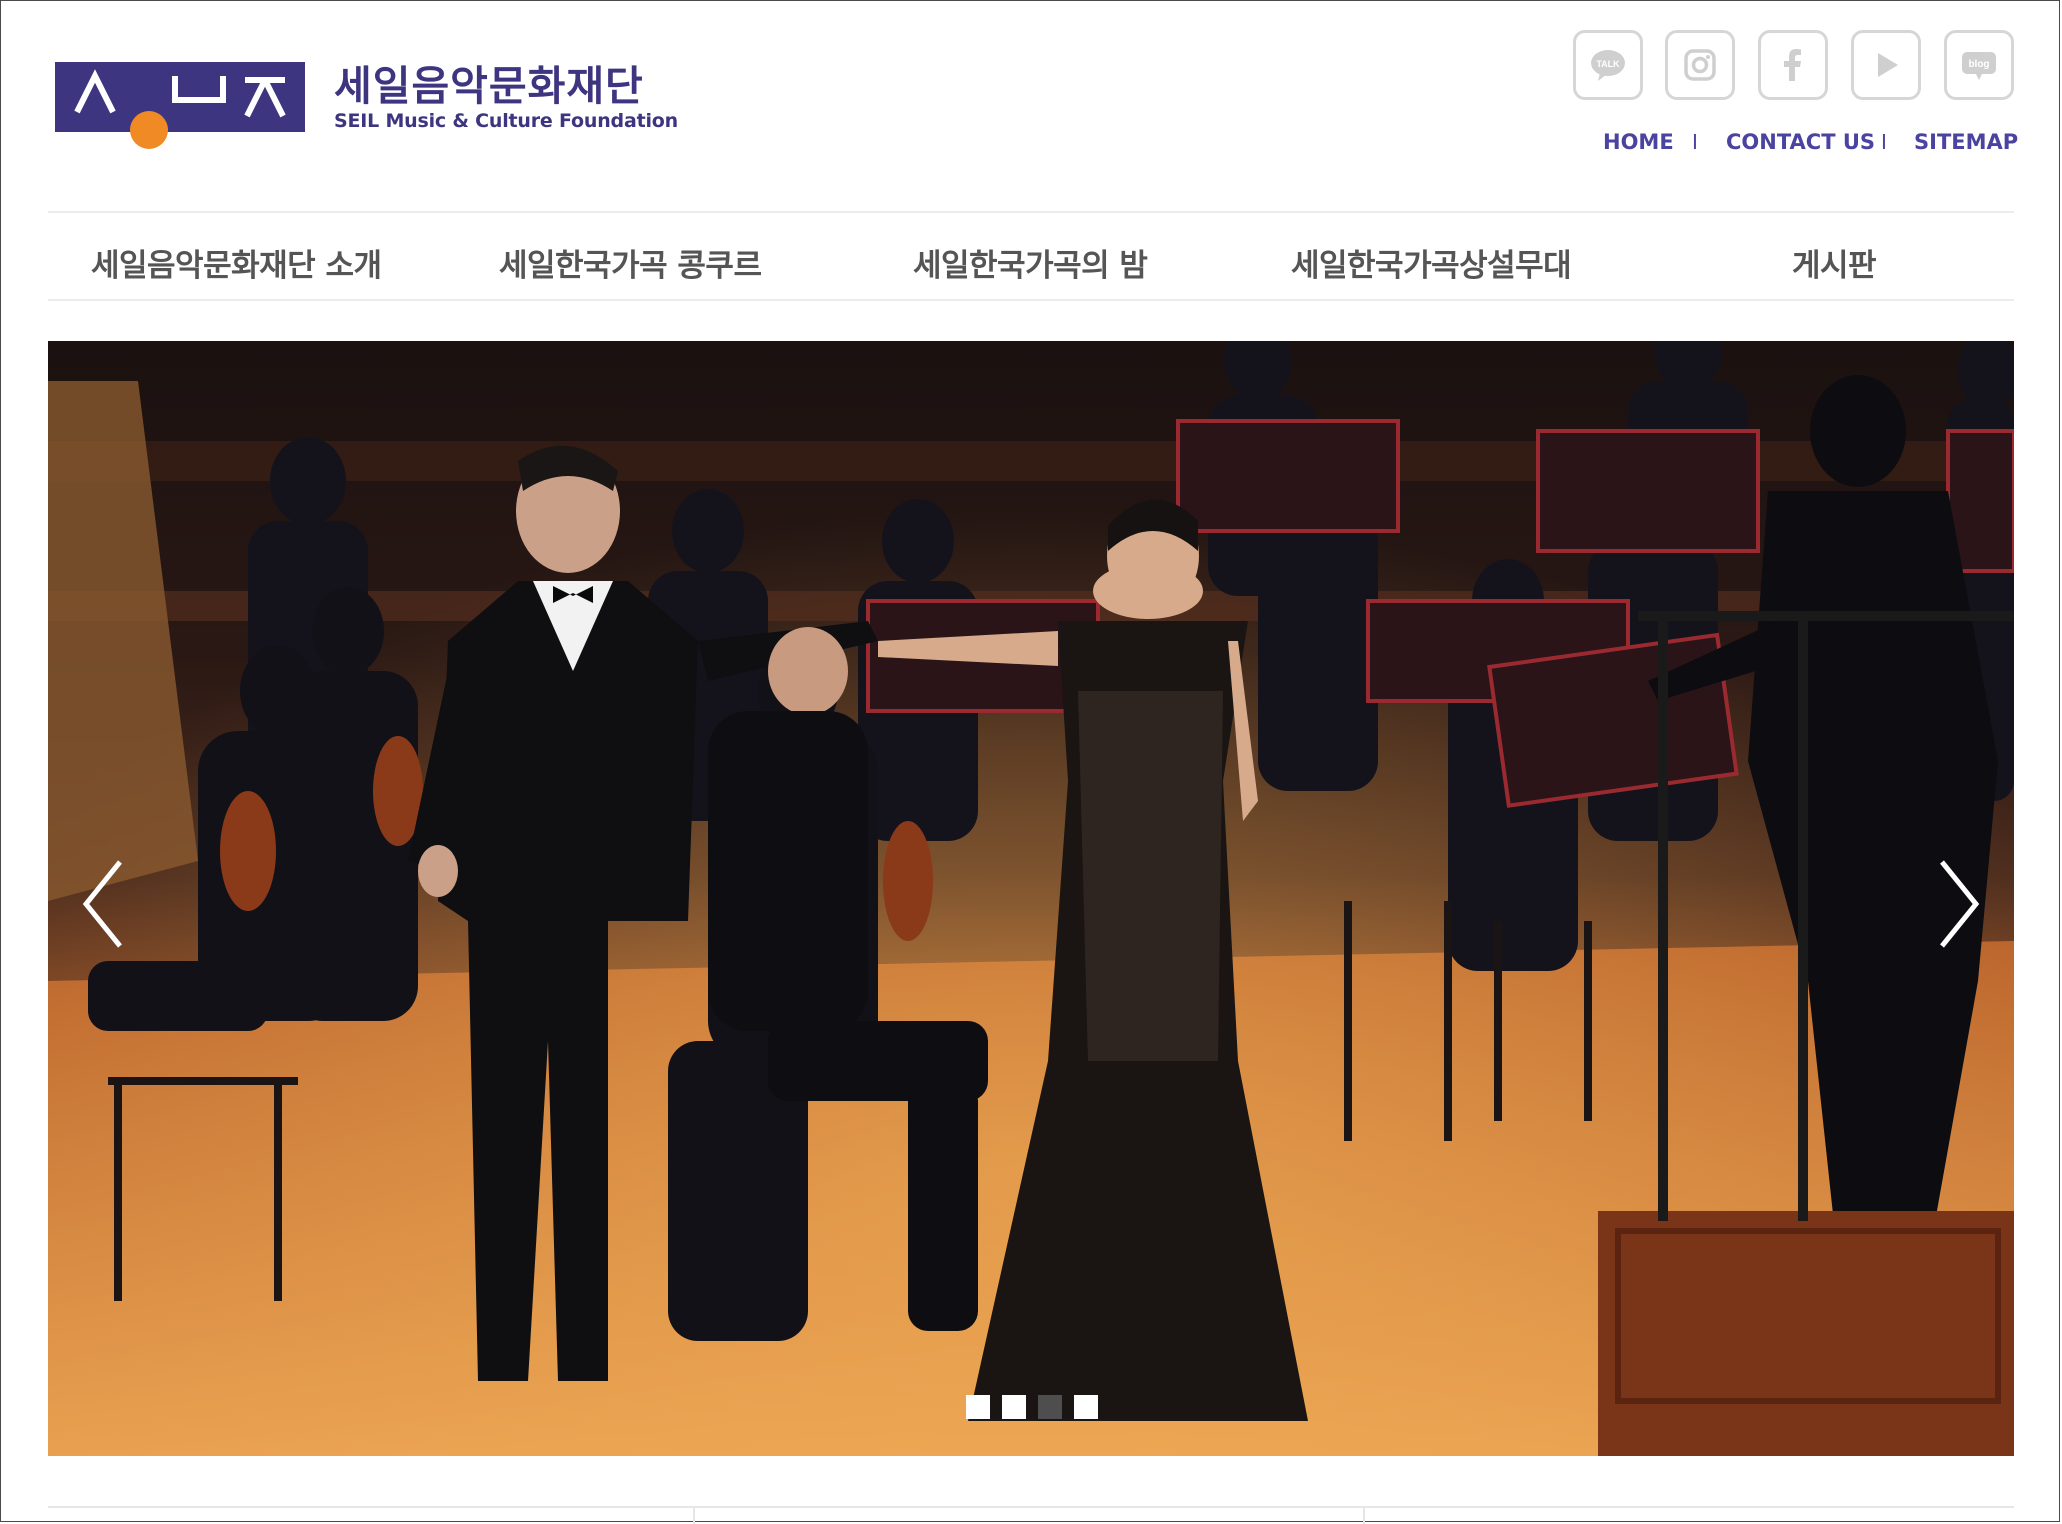 This screenshot has height=1524, width=2062. What do you see at coordinates (1030, 262) in the screenshot?
I see `nav-item-evening-concert: 세일한국가곡의 밤` at bounding box center [1030, 262].